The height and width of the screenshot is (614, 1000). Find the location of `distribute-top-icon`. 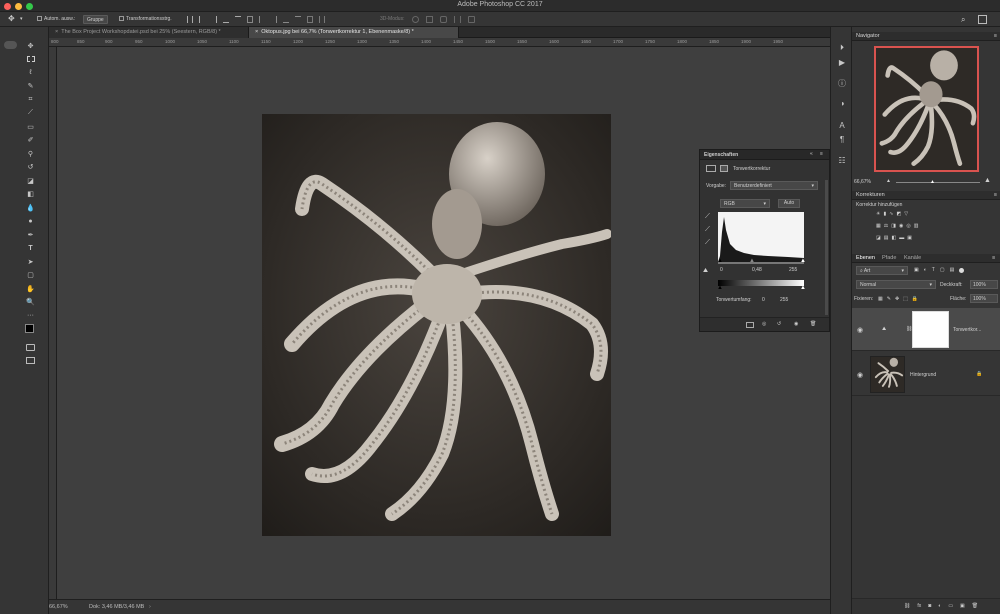

distribute-top-icon is located at coordinates (262, 19).